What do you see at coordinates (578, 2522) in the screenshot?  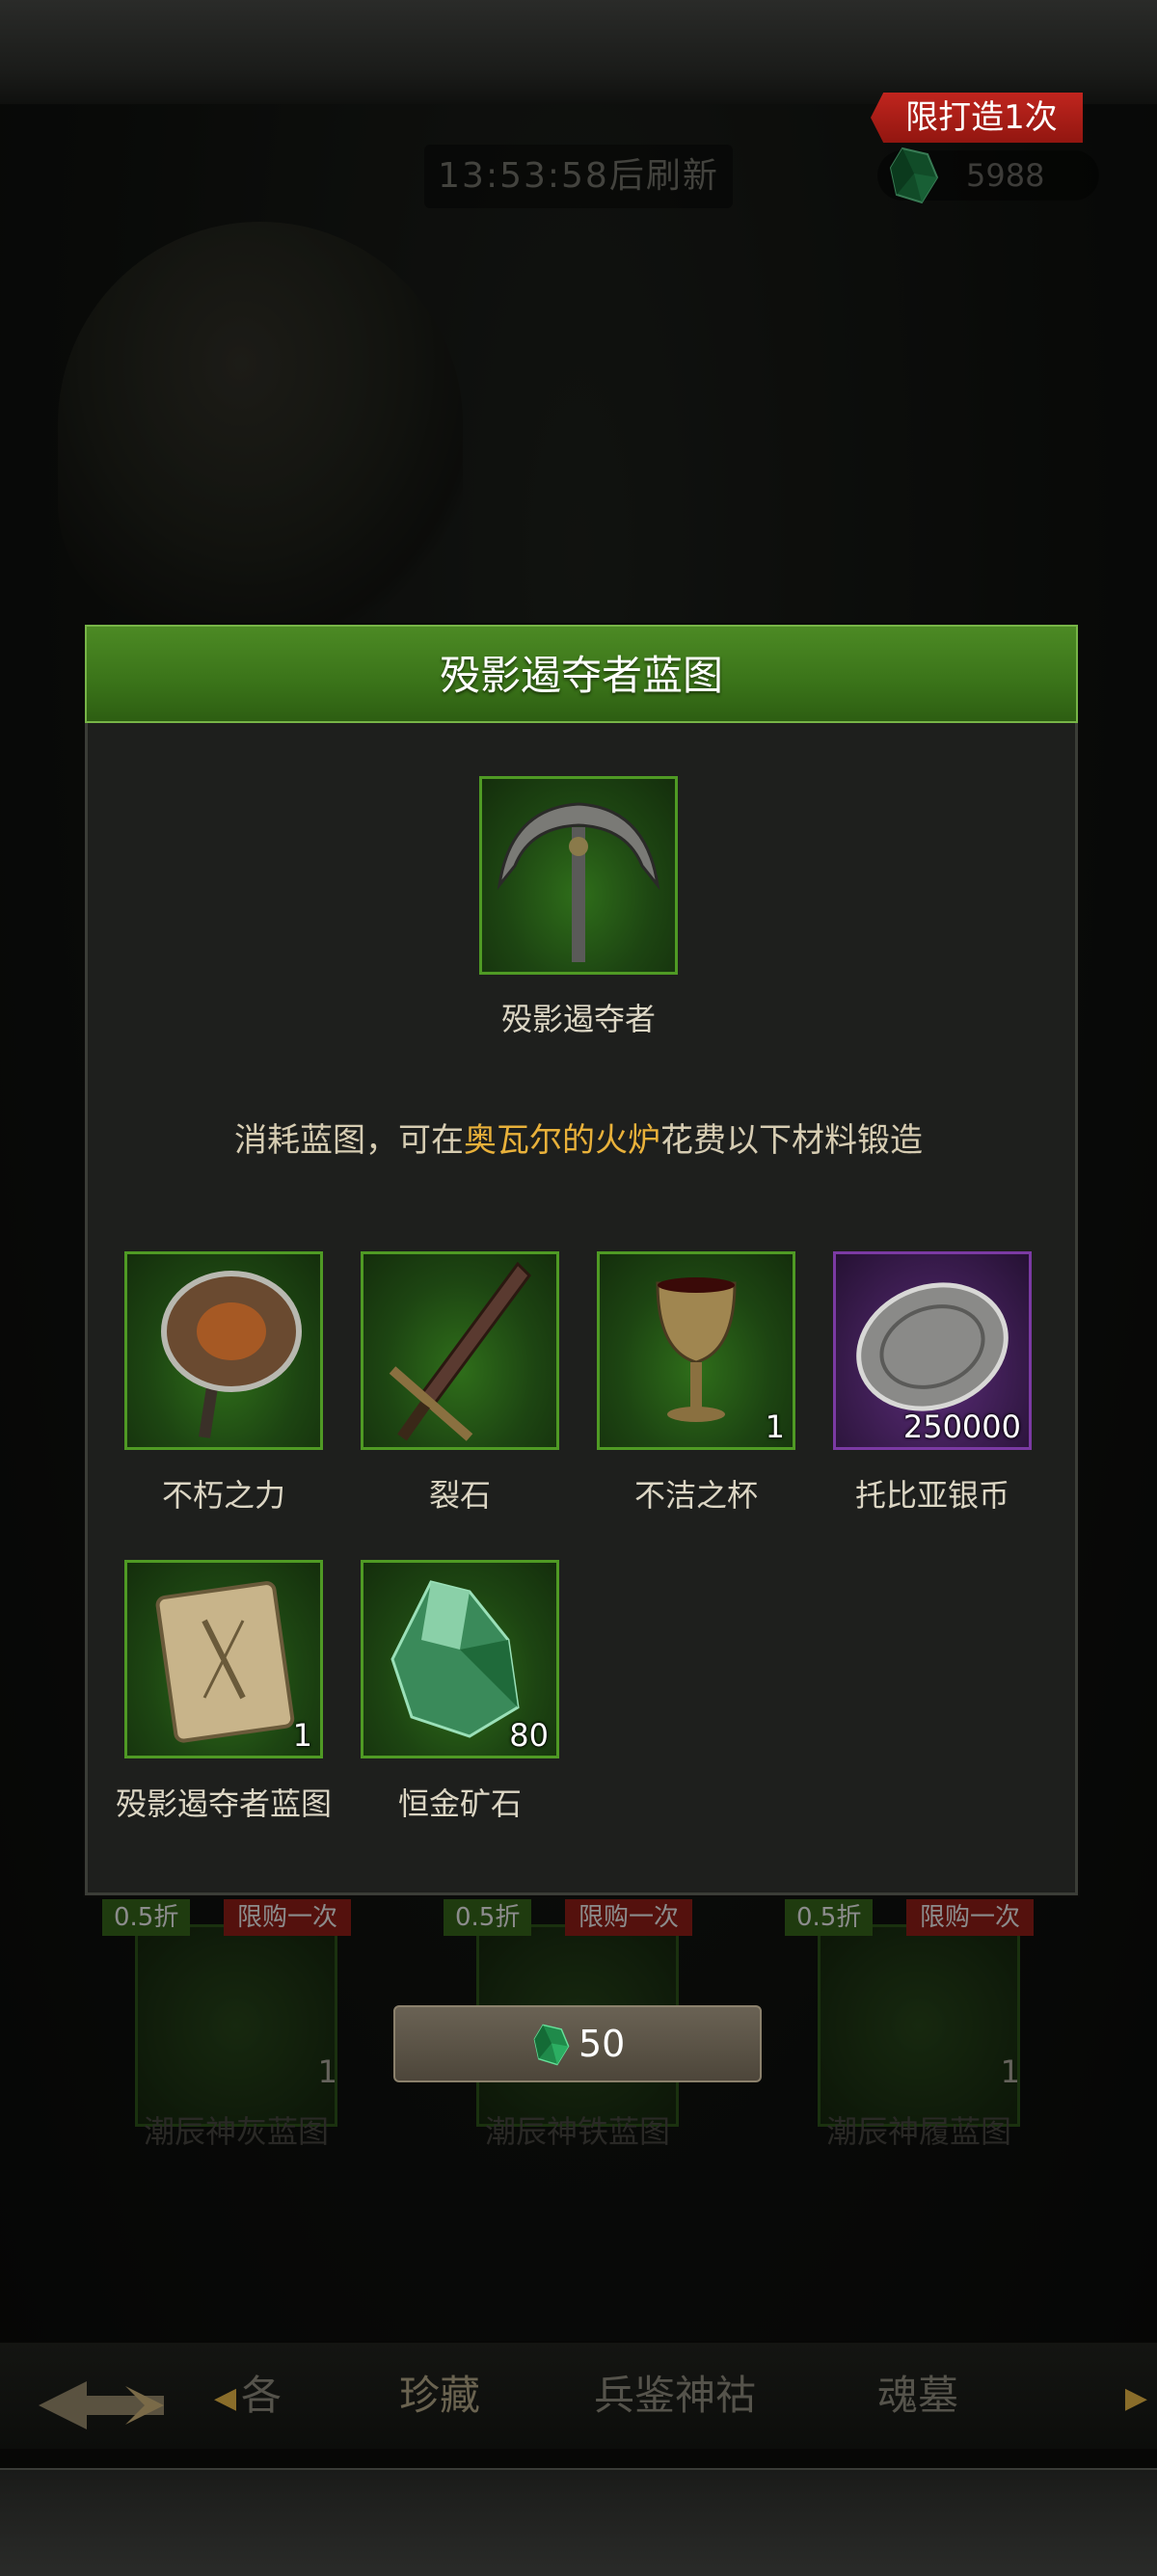 I see `bottom-frame` at bounding box center [578, 2522].